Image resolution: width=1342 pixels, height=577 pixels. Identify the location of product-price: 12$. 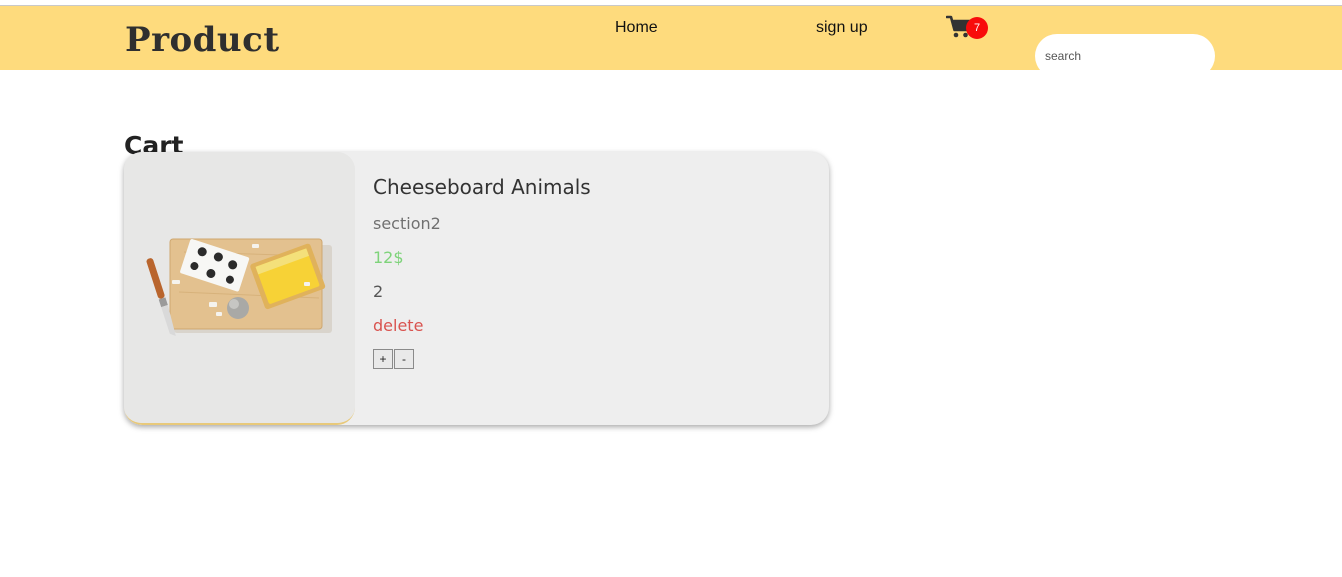
(388, 257).